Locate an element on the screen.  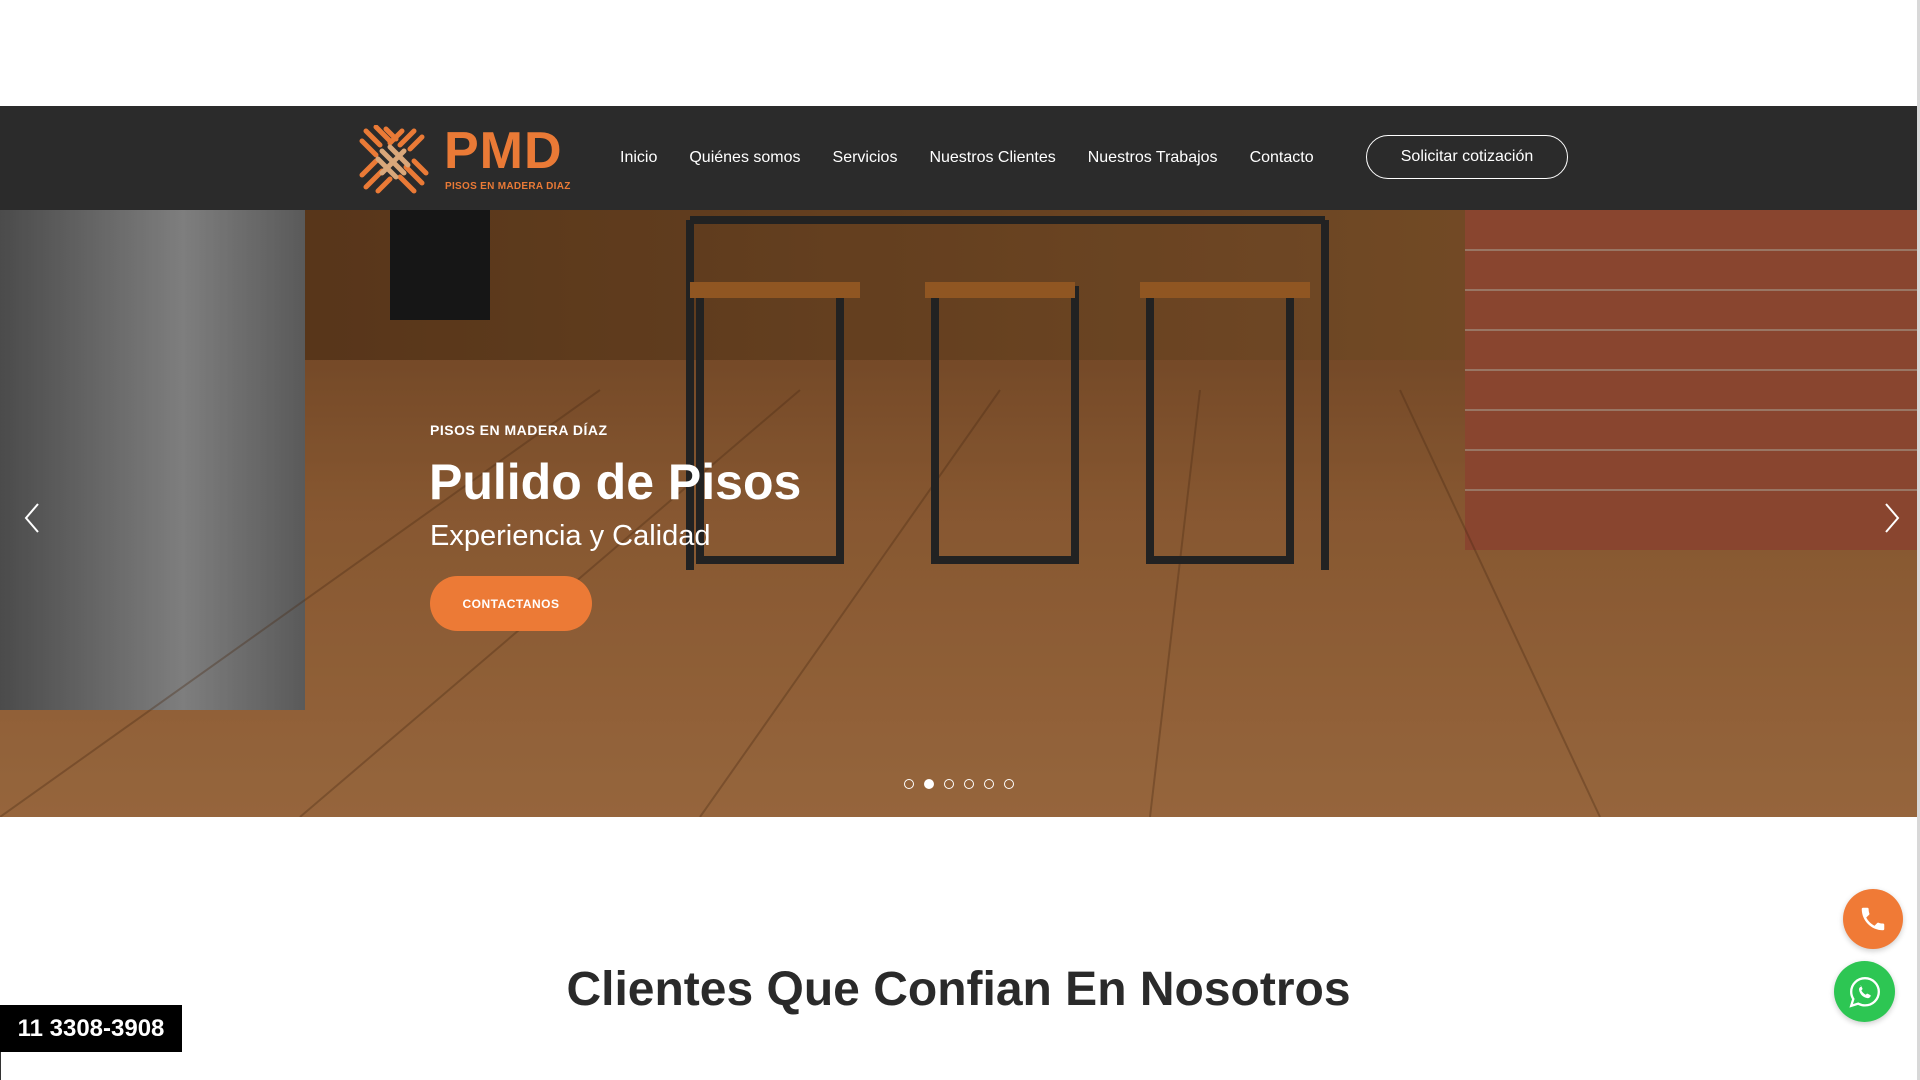
whatsapp-icon is located at coordinates (1864, 992).